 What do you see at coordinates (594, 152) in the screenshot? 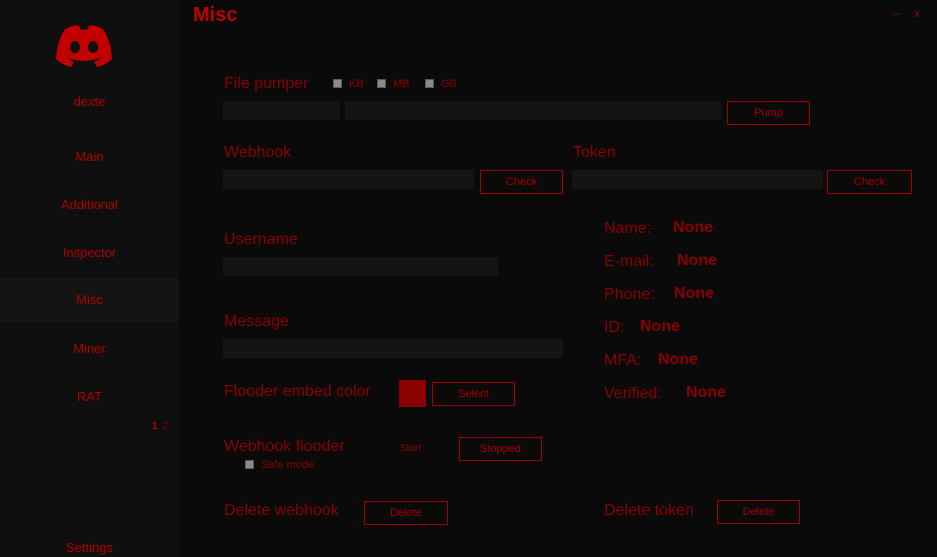
I see `token-label: Token` at bounding box center [594, 152].